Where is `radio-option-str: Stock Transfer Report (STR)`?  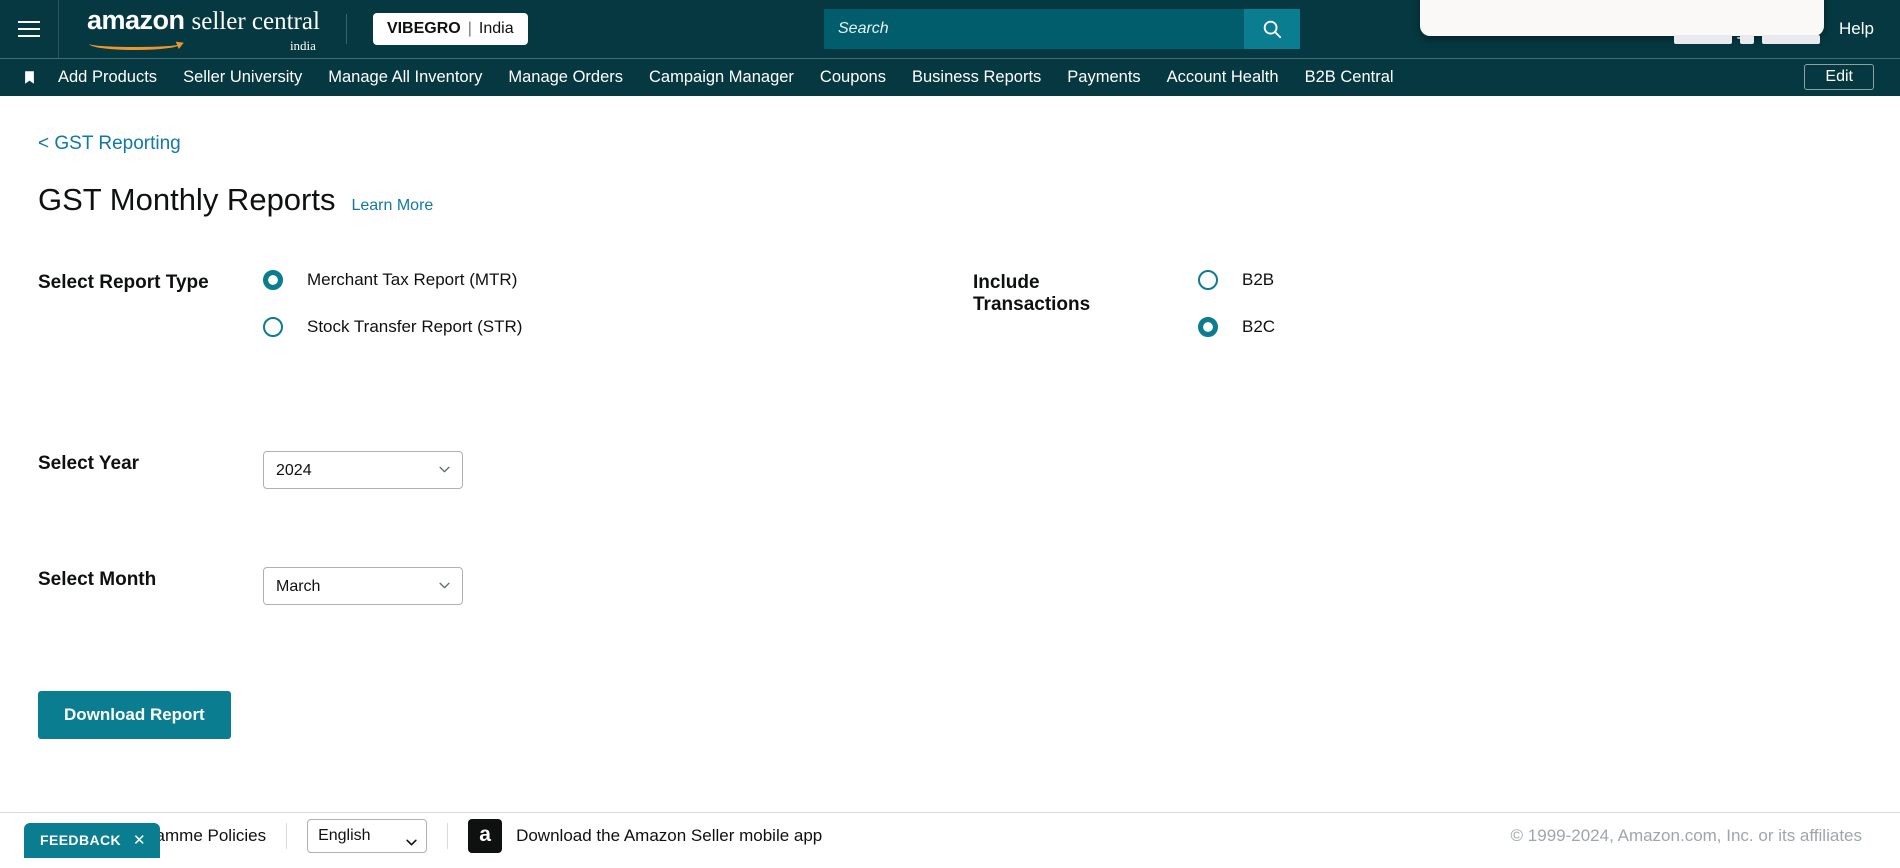
radio-option-str: Stock Transfer Report (STR) is located at coordinates (392, 327).